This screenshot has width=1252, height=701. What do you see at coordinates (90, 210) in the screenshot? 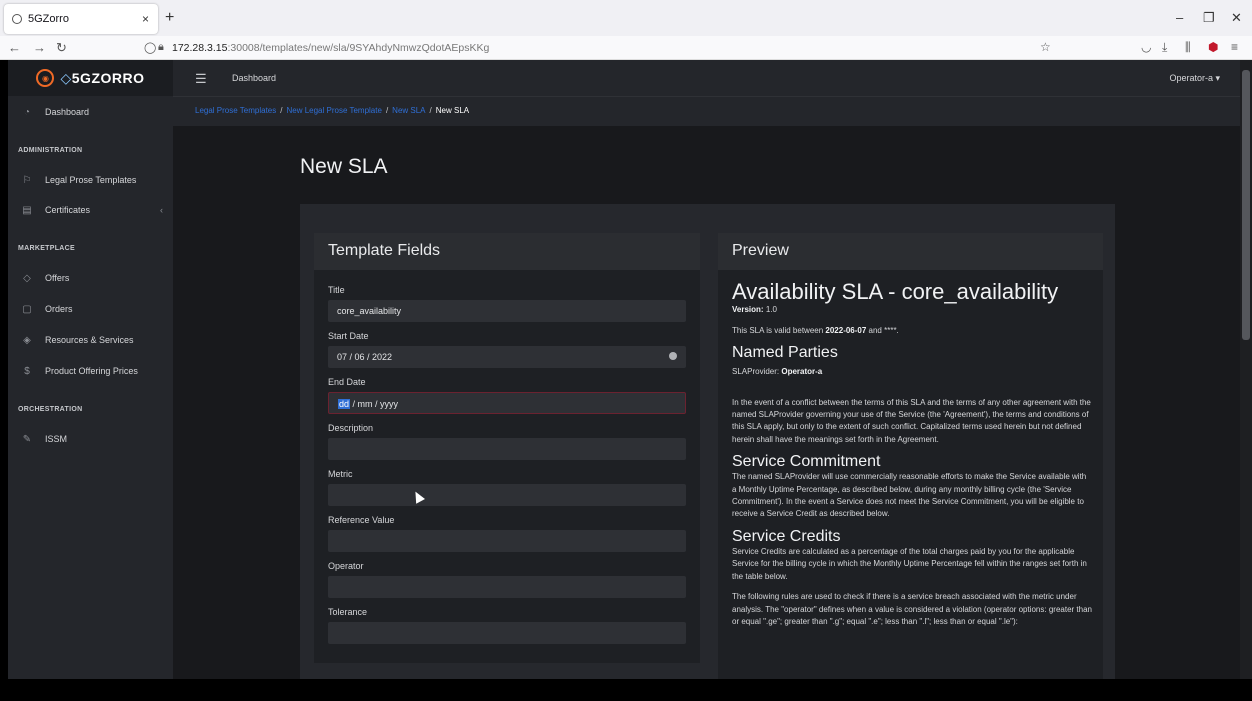
I see `sidebar-item-certificates: ▤ Certificates ‹` at bounding box center [90, 210].